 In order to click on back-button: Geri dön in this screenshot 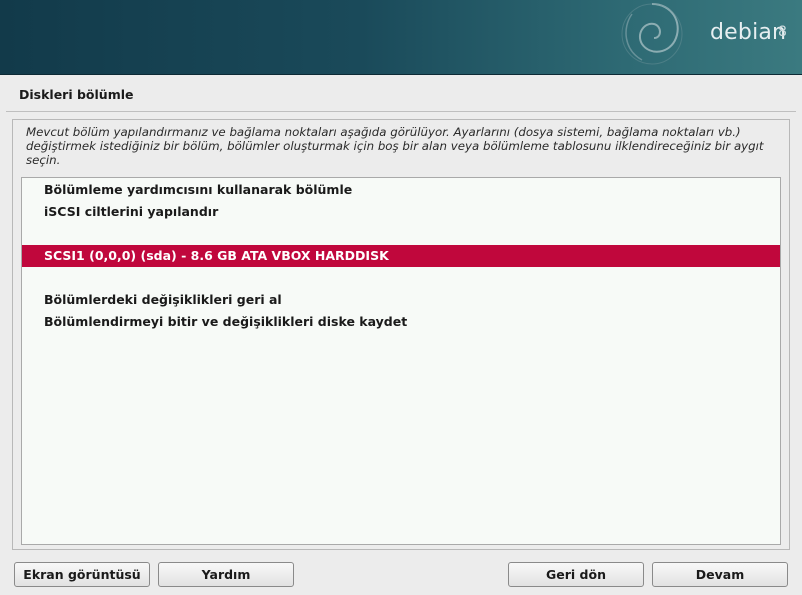, I will do `click(576, 574)`.